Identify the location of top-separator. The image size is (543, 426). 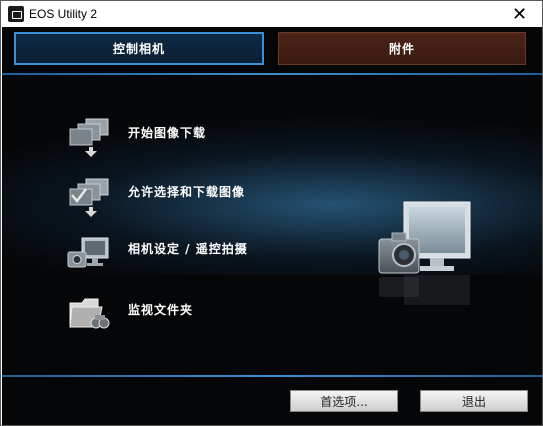
(272, 74).